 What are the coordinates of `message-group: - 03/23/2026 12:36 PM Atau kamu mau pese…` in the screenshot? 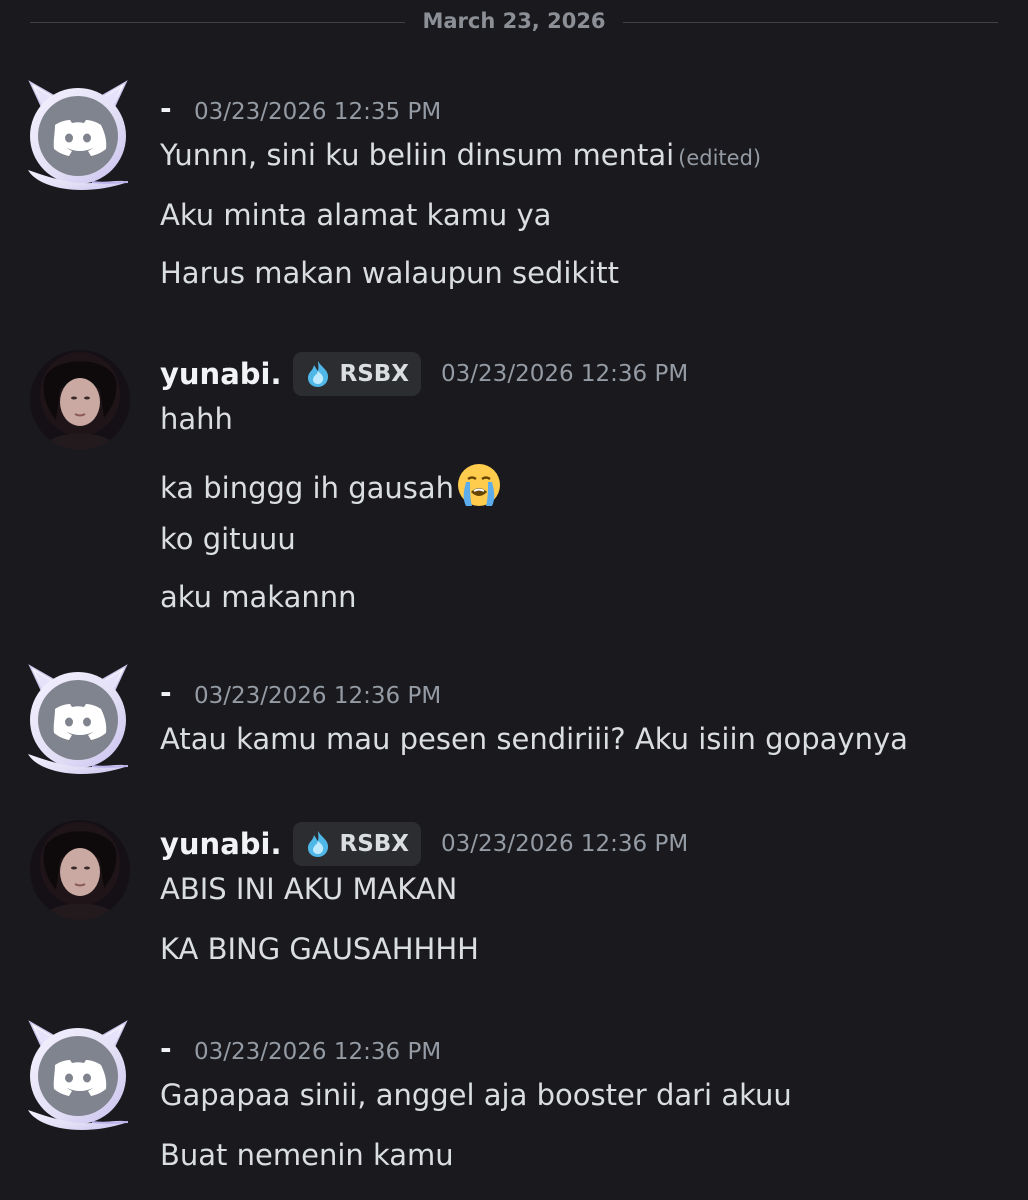 It's located at (514, 722).